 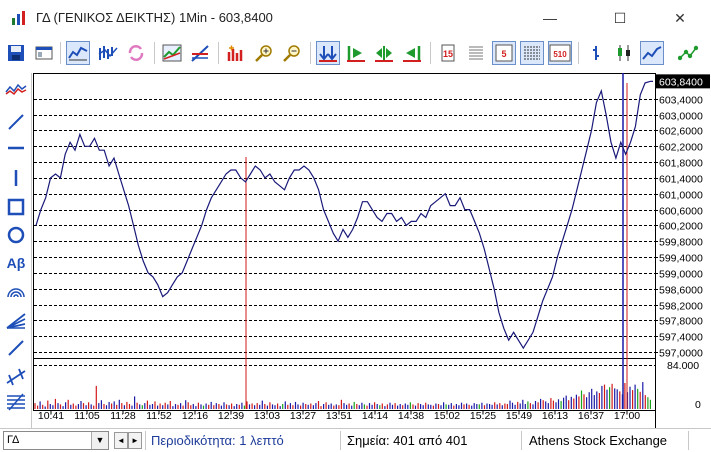 What do you see at coordinates (681, 101) in the screenshot?
I see `price-tick-label: 603,4000` at bounding box center [681, 101].